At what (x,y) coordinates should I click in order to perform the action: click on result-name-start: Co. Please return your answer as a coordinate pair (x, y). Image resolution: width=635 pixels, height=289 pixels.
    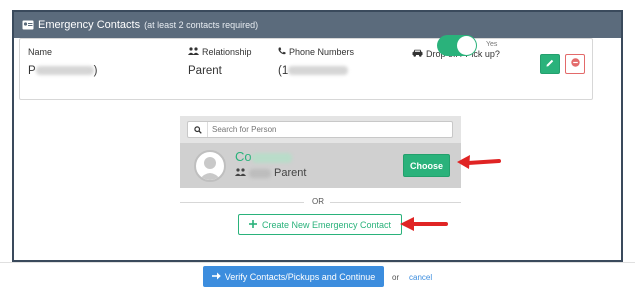
    Looking at the image, I should click on (243, 156).